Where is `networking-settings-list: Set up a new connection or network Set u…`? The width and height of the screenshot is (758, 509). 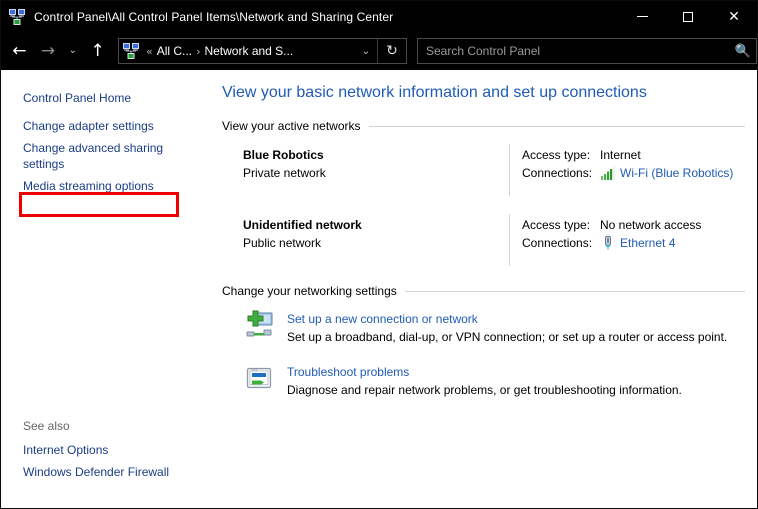
networking-settings-list: Set up a new connection or network Set u… is located at coordinates (483, 354).